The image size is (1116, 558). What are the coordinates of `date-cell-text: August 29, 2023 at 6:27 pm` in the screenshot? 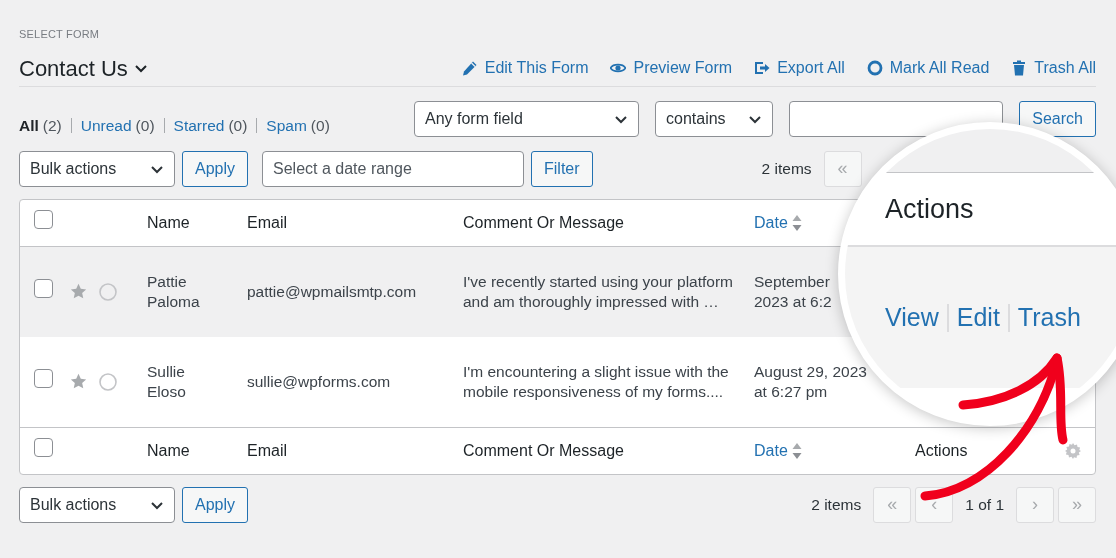 It's located at (811, 381).